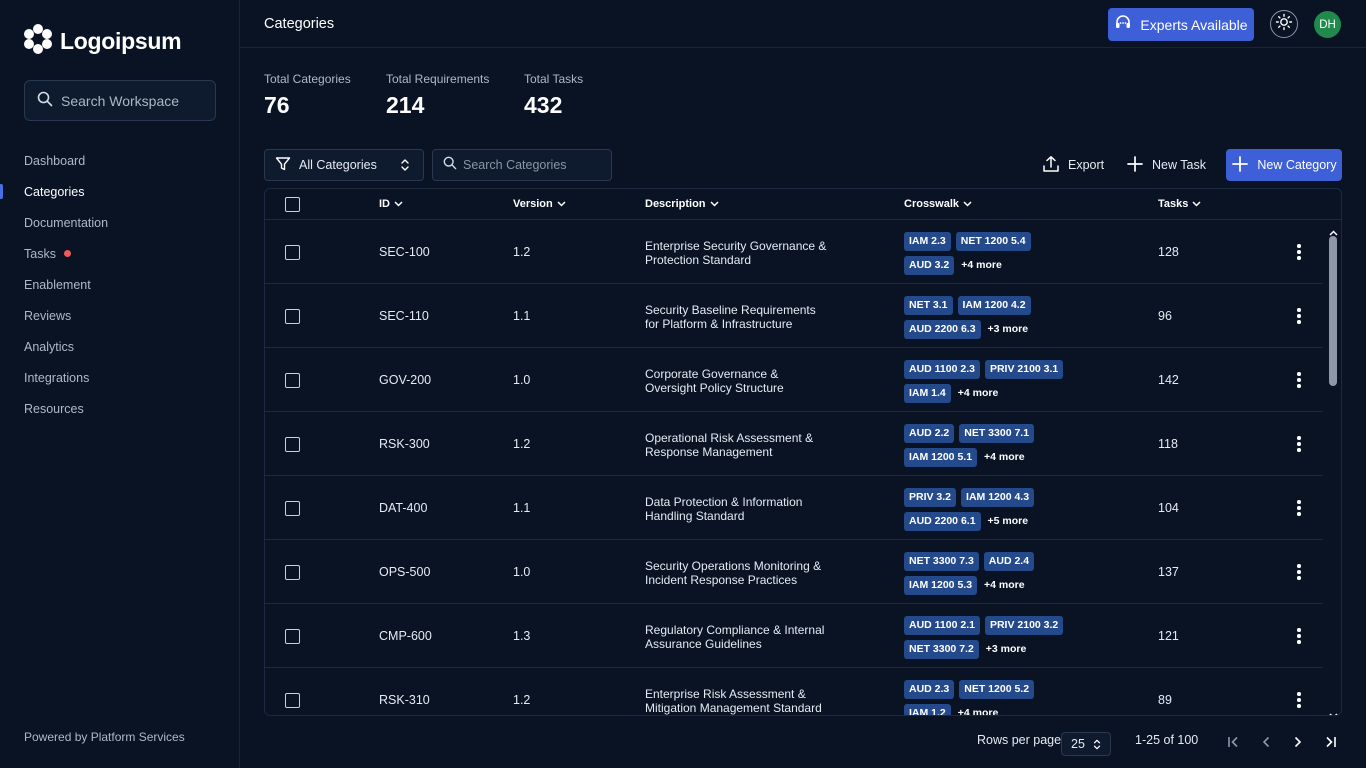 The height and width of the screenshot is (768, 1366). What do you see at coordinates (1333, 311) in the screenshot?
I see `scroll-thumb` at bounding box center [1333, 311].